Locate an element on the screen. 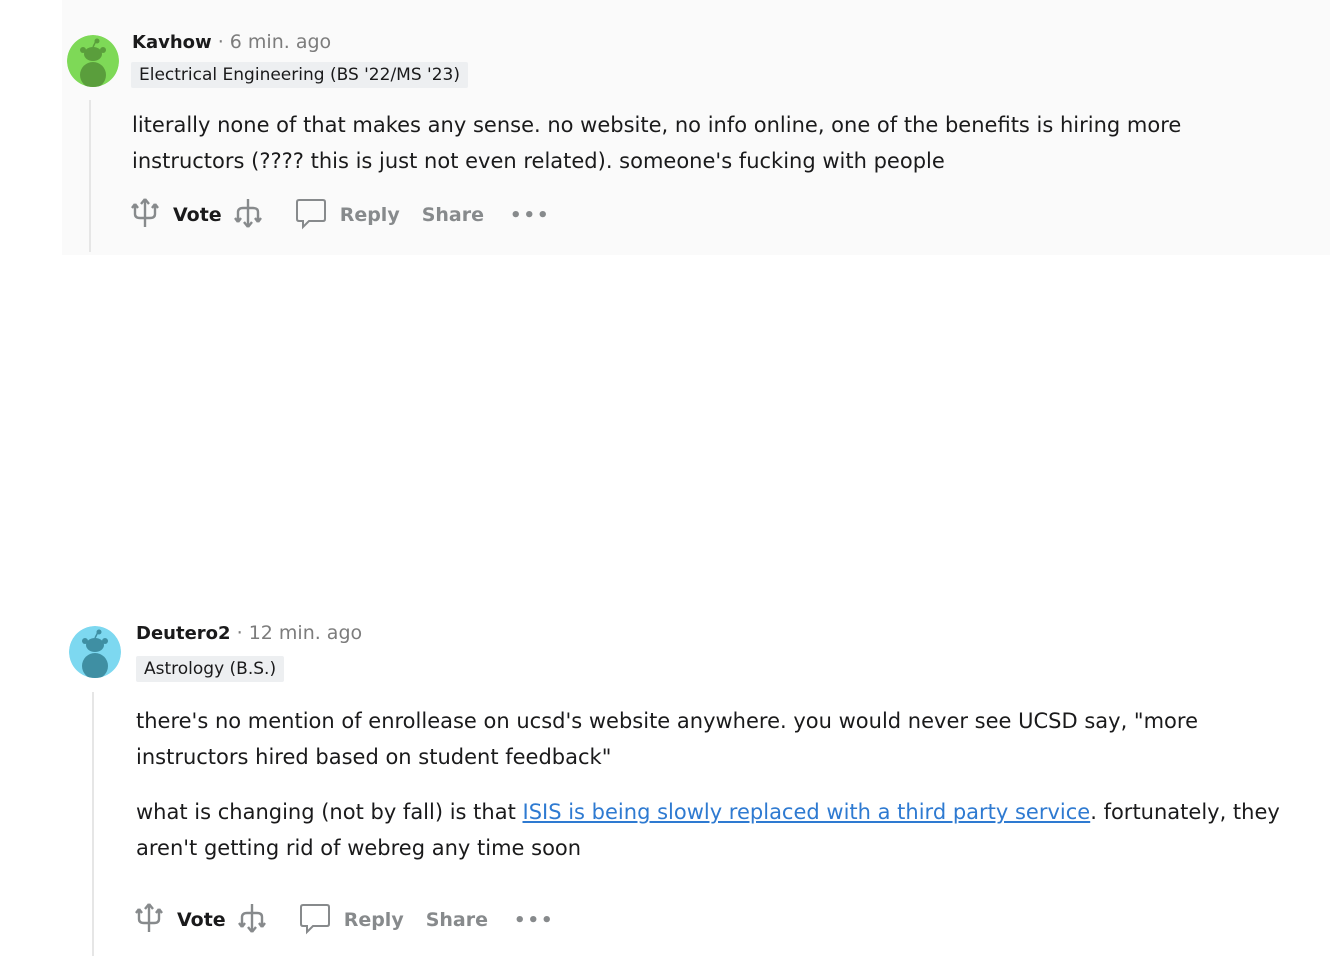 This screenshot has height=956, width=1330. author-name: Kavhow is located at coordinates (172, 42).